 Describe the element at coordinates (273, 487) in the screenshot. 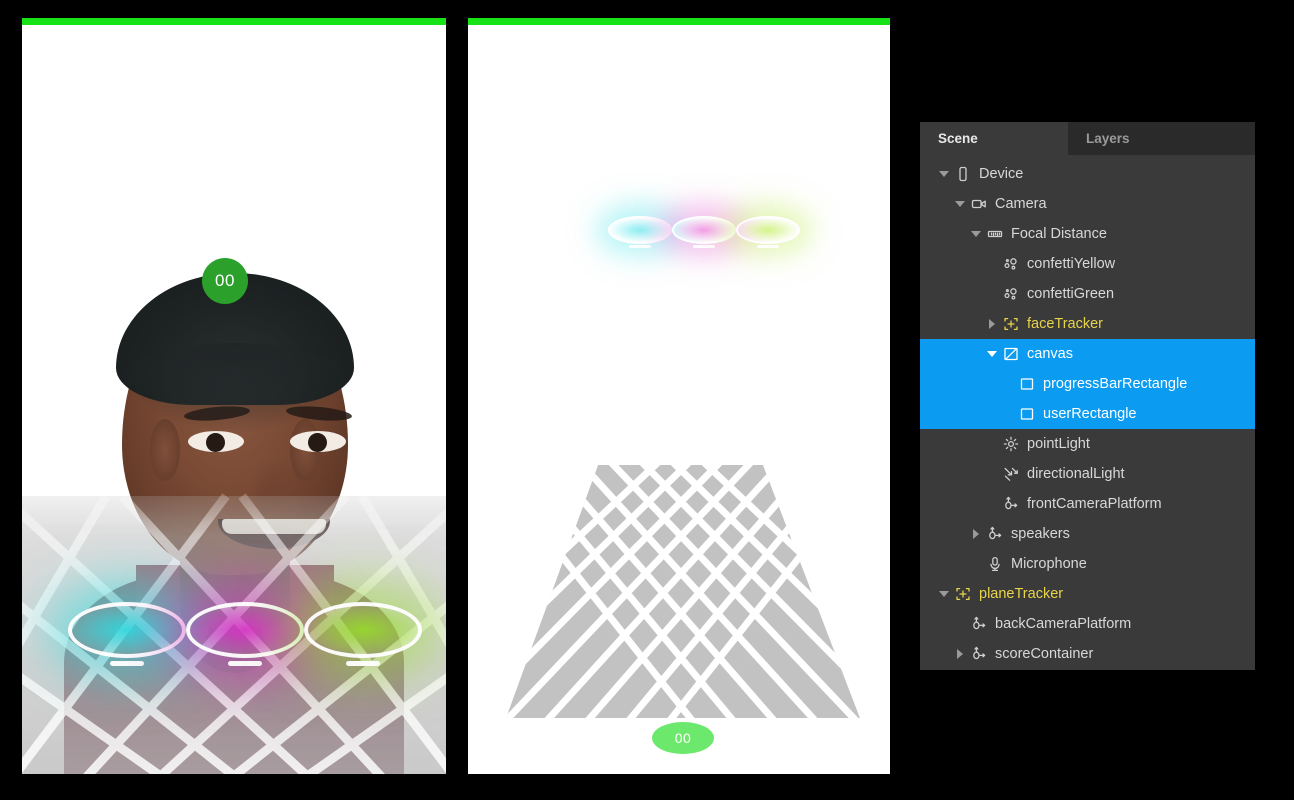

I see `nose` at that location.